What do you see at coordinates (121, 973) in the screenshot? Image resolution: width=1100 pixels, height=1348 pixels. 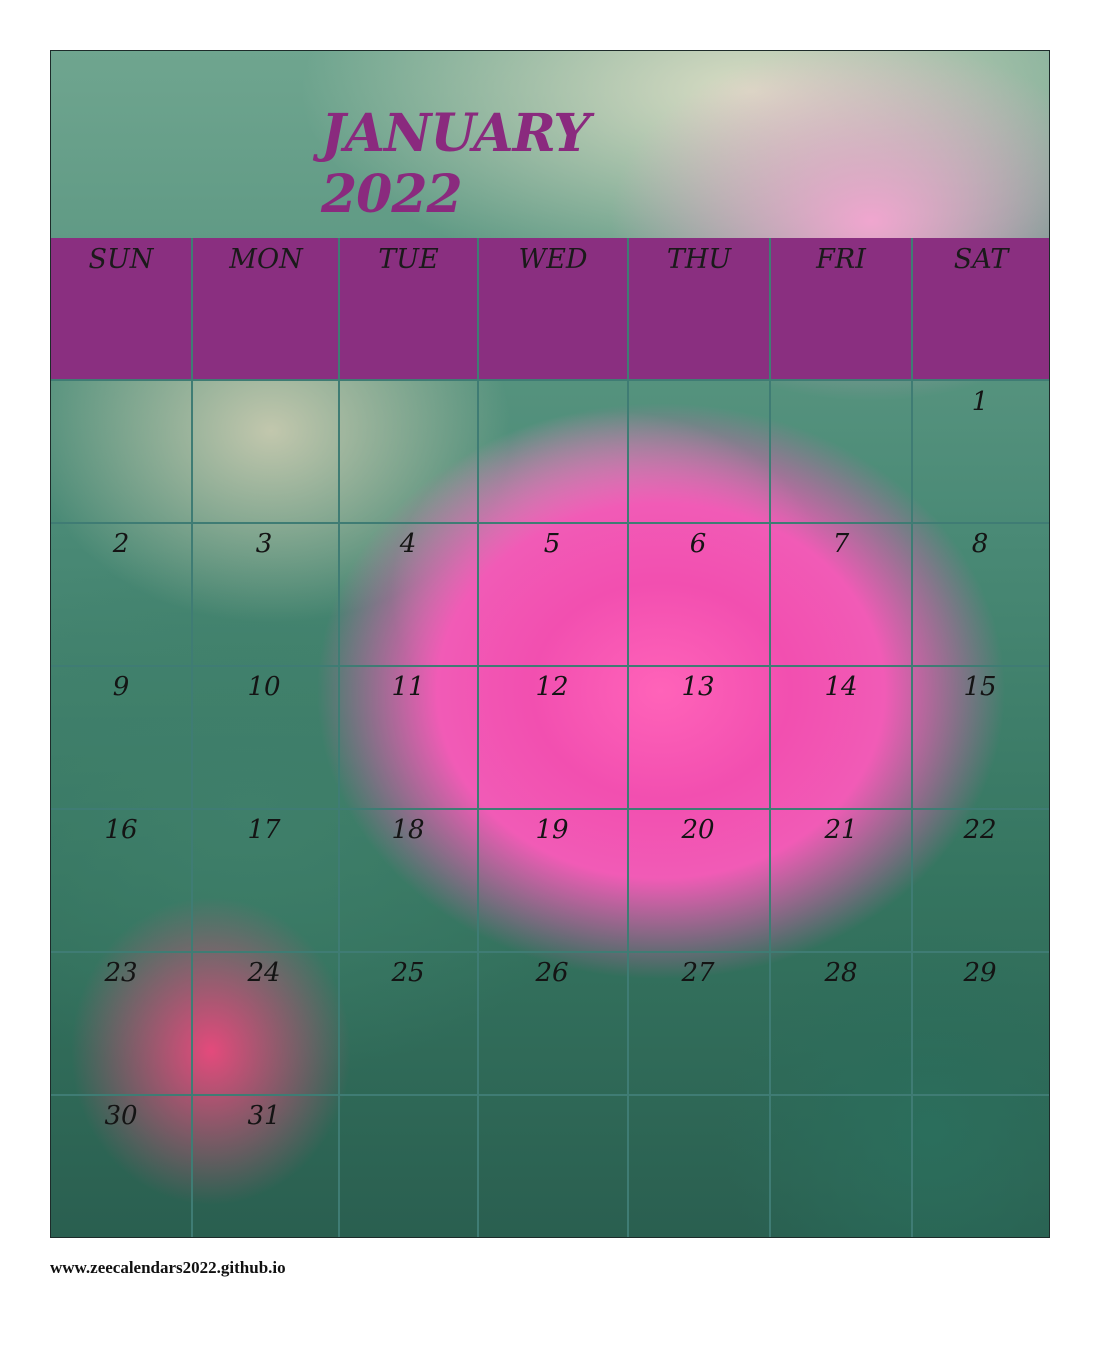 I see `day-cell: 23` at bounding box center [121, 973].